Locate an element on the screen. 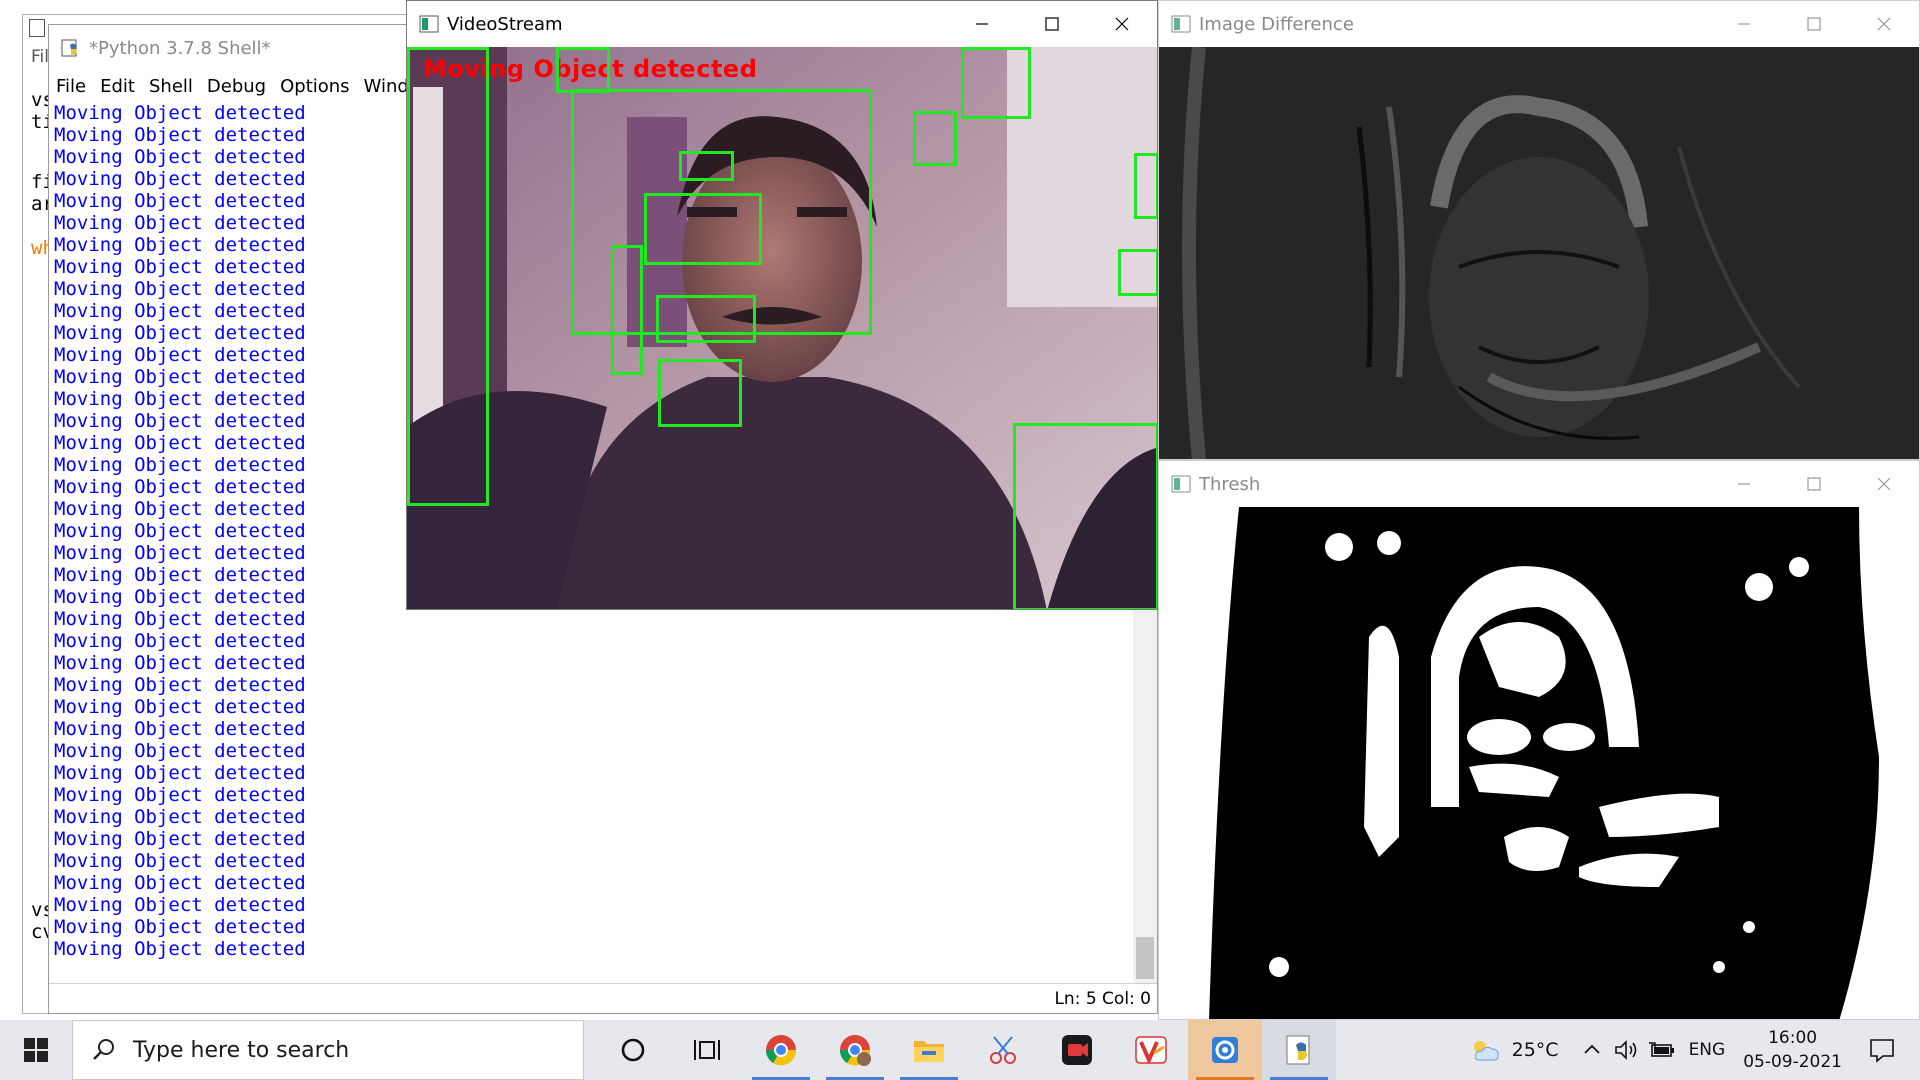 This screenshot has width=1920, height=1080. battery-icon is located at coordinates (1661, 1050).